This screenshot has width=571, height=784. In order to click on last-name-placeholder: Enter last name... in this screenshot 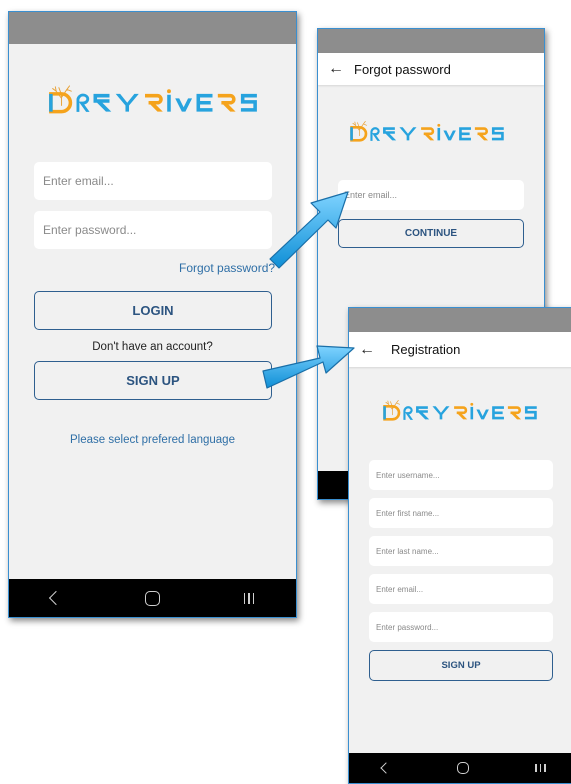, I will do `click(407, 551)`.